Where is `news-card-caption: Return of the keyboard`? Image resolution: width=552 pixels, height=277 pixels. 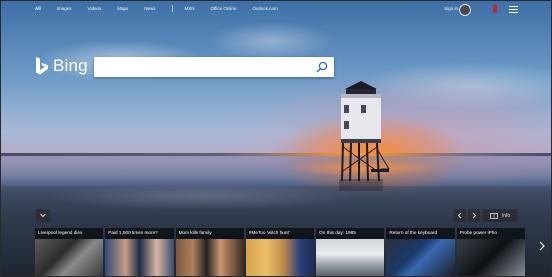
news-card-caption: Return of the keyboard is located at coordinates (413, 232).